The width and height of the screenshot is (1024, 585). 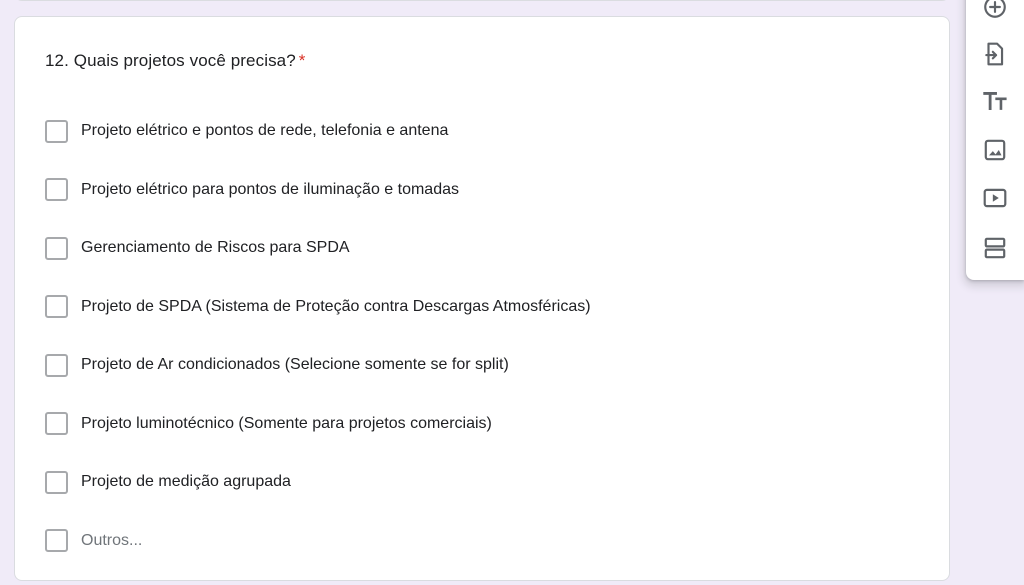 I want to click on checkbox-option: Projeto de medição agrupada, so click(x=318, y=482).